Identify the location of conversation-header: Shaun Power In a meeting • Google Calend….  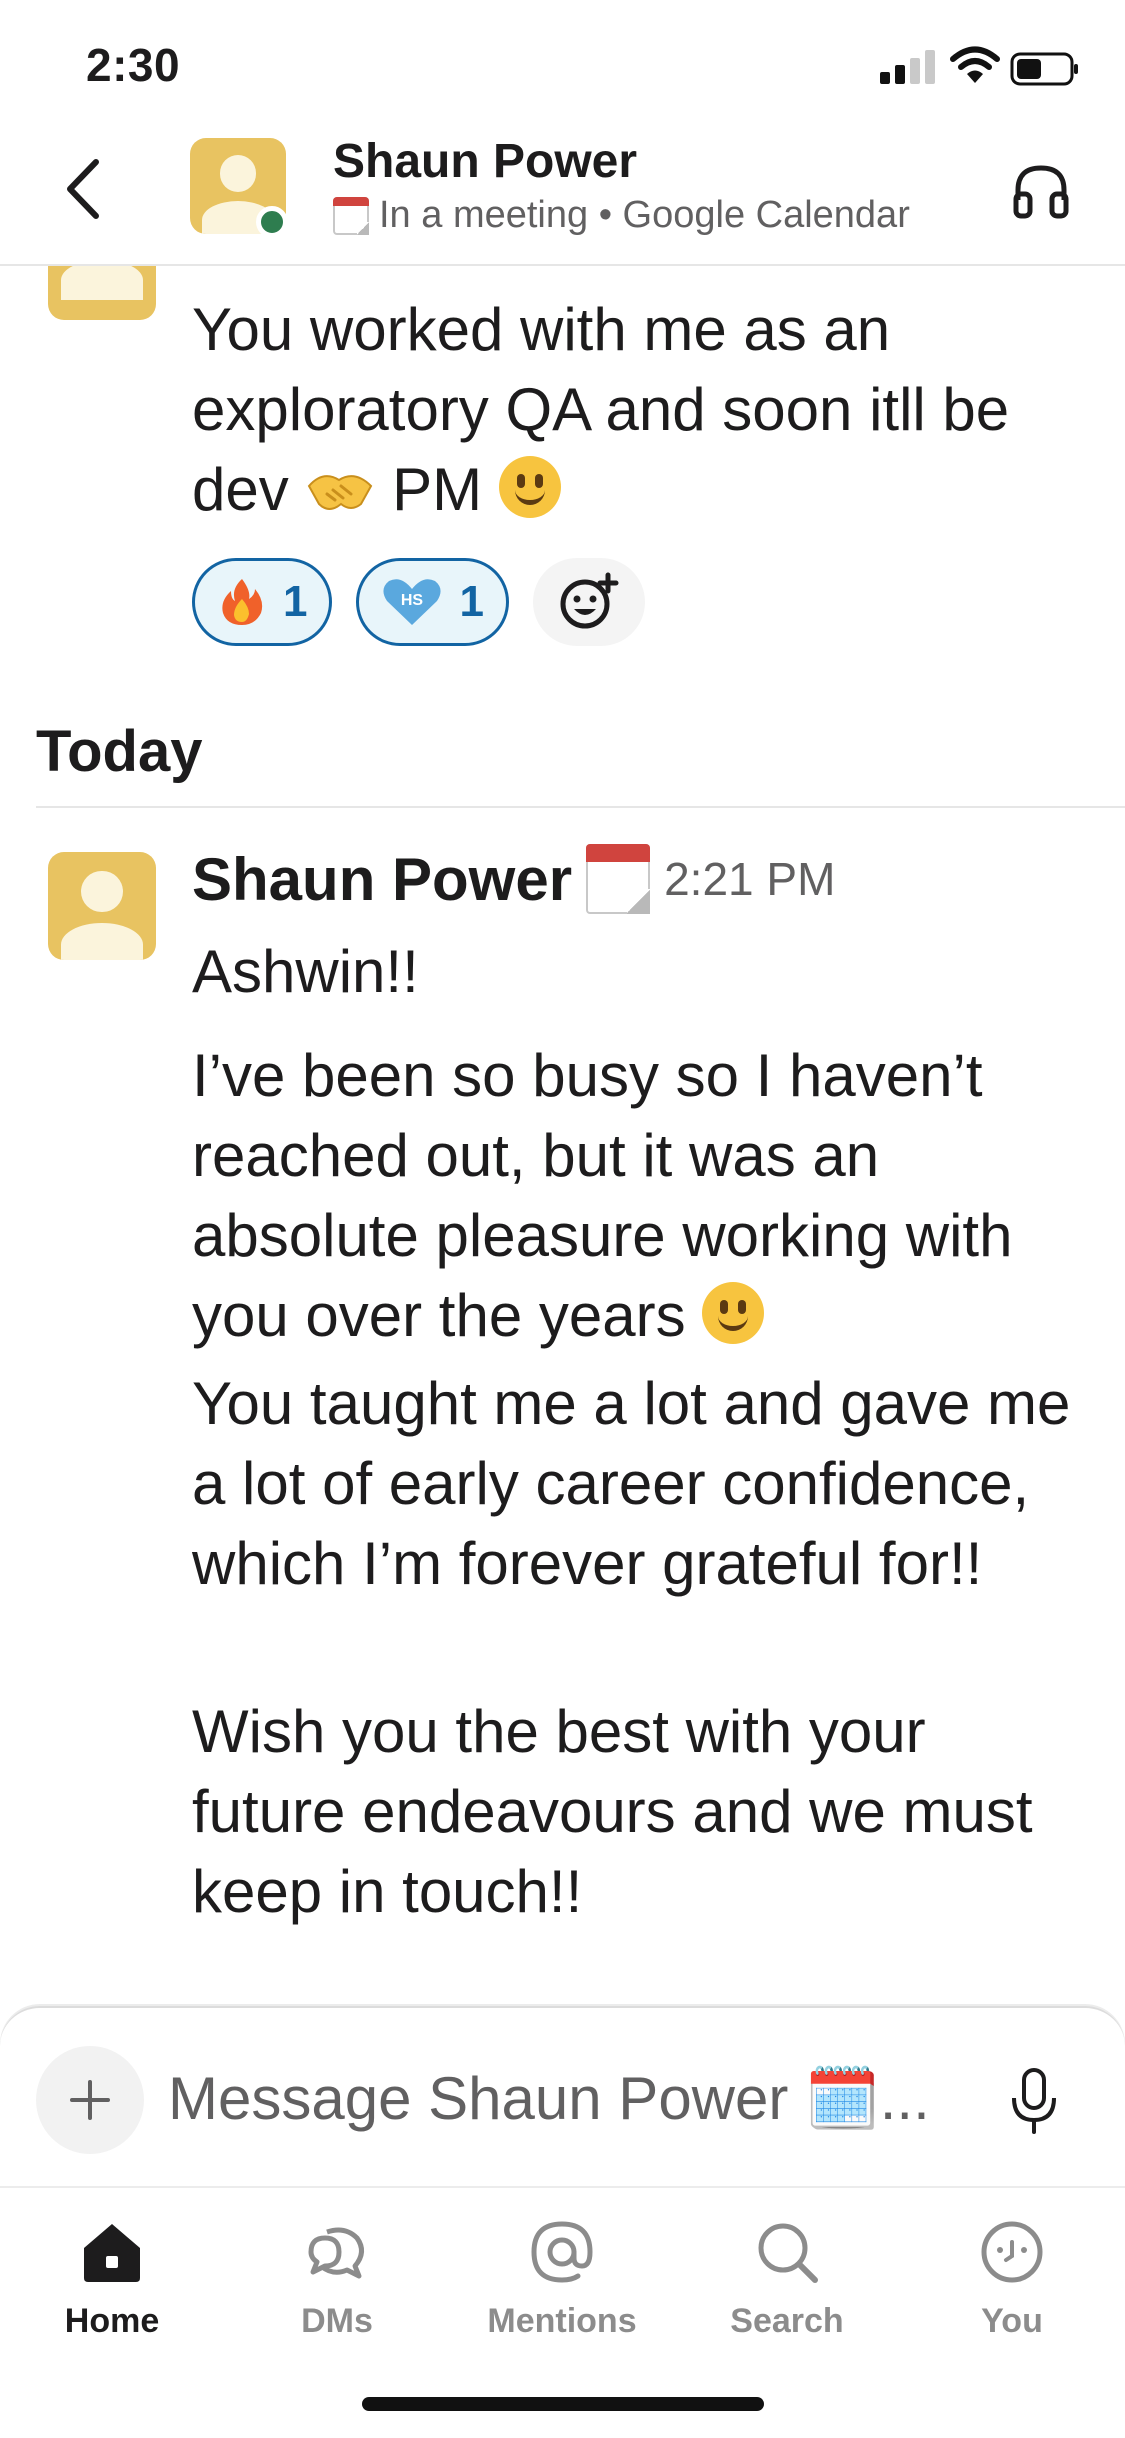
(562, 198).